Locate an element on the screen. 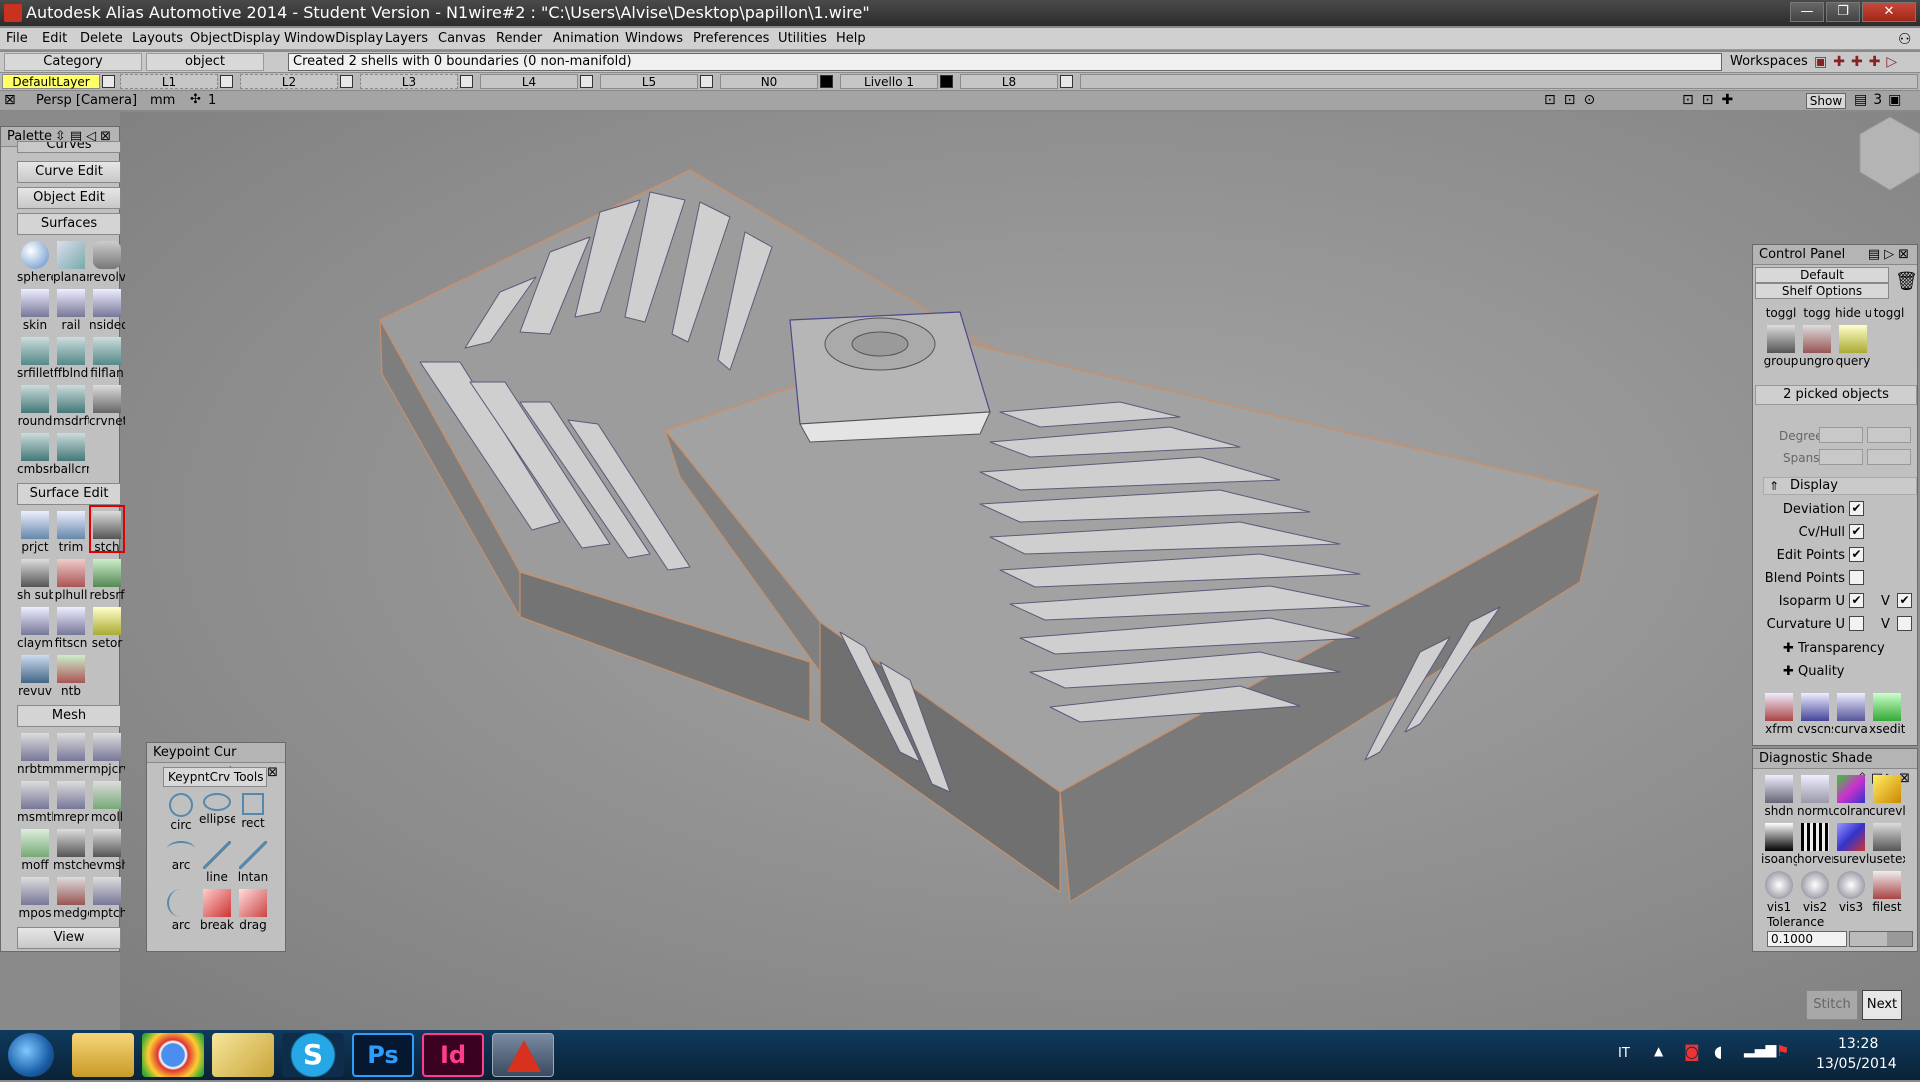 This screenshot has height=1082, width=1920. network-icon: ▂▄▆ is located at coordinates (1760, 1050).